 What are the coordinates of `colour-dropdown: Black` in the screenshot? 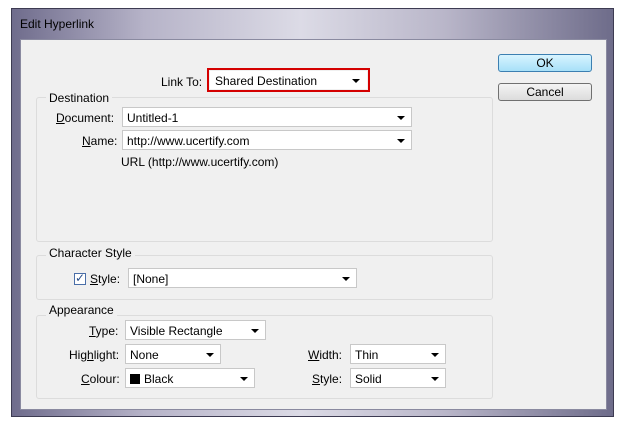 It's located at (190, 378).